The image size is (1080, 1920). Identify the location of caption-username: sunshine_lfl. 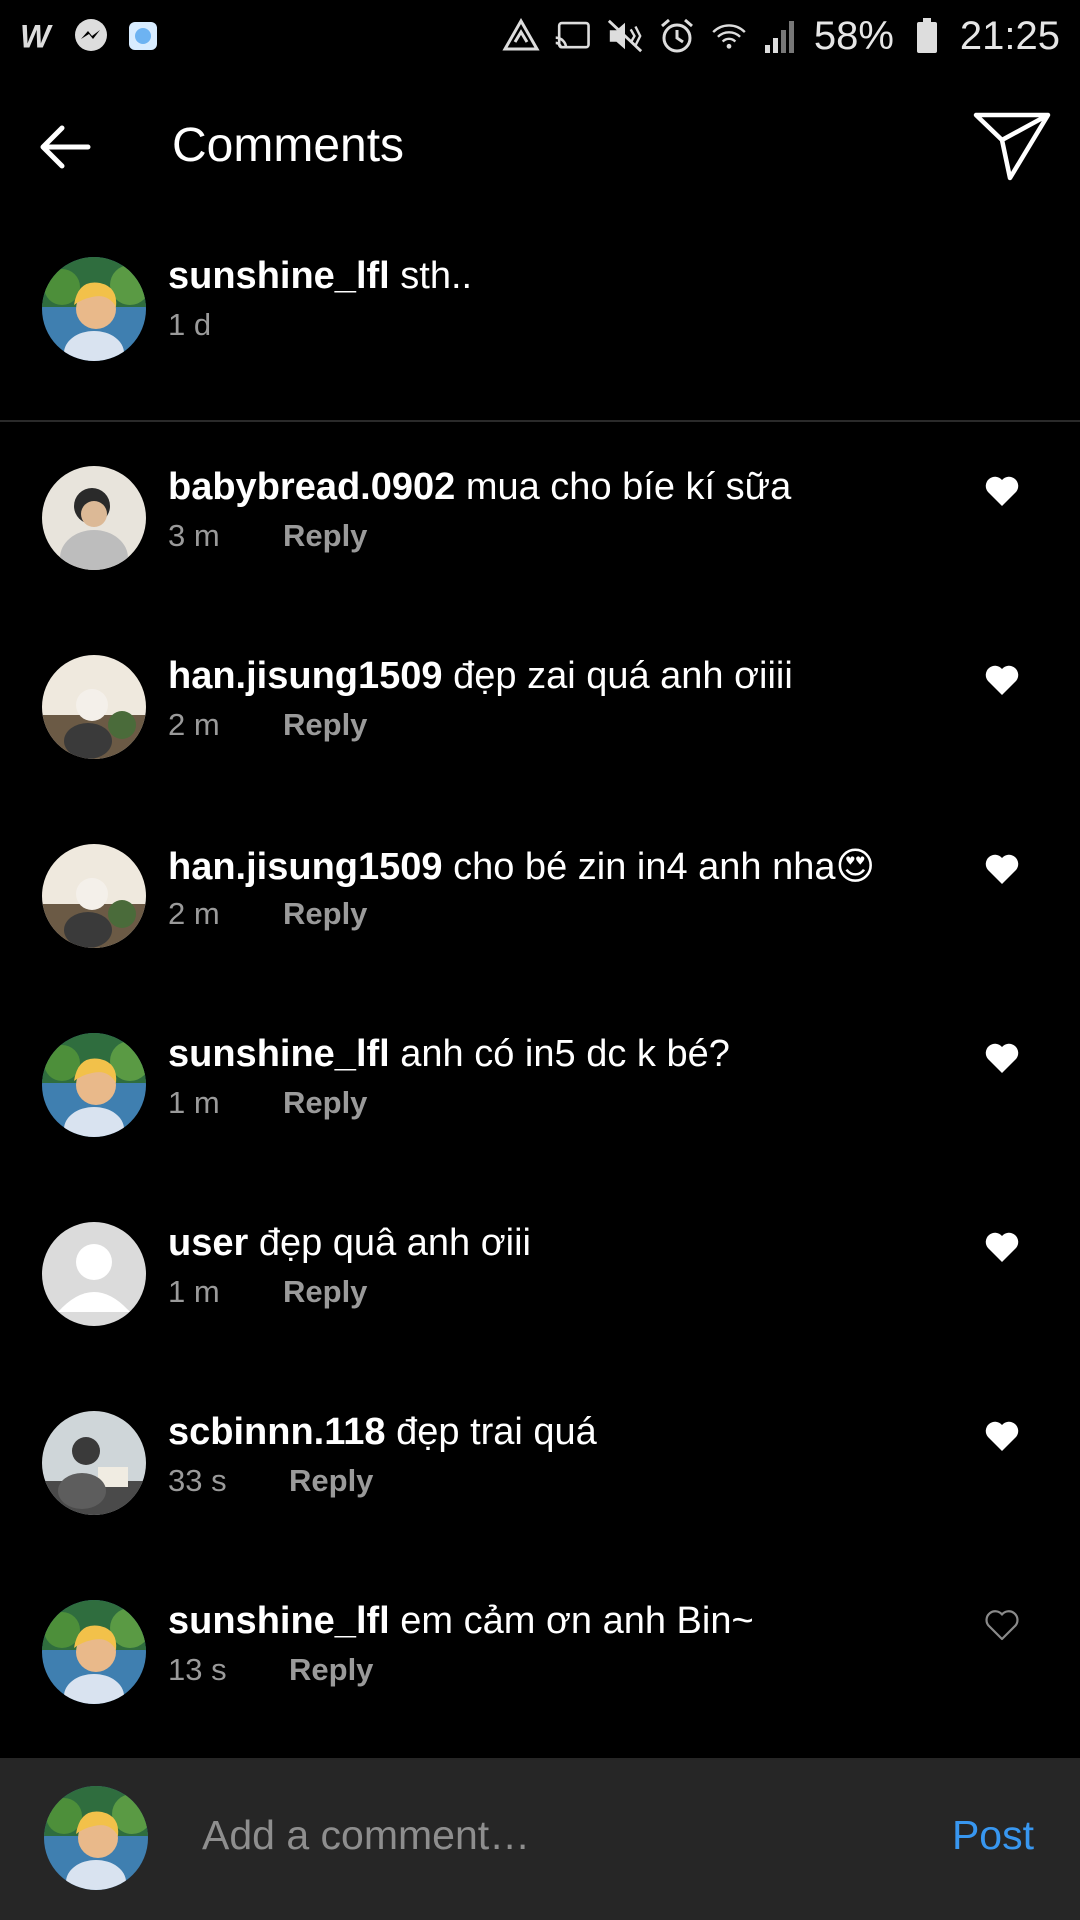
(279, 276).